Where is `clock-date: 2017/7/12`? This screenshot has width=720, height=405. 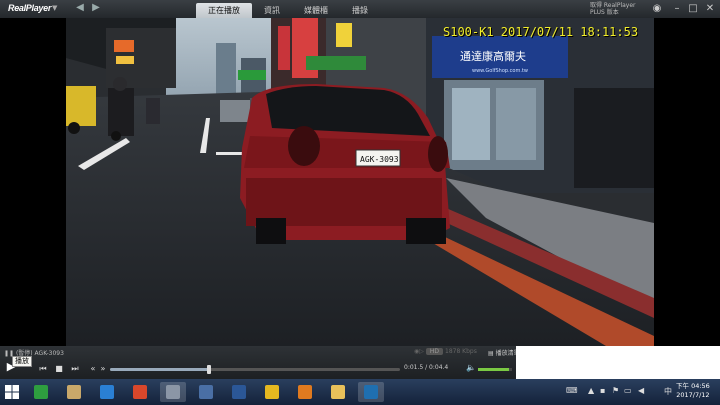 clock-date: 2017/7/12 is located at coordinates (693, 395).